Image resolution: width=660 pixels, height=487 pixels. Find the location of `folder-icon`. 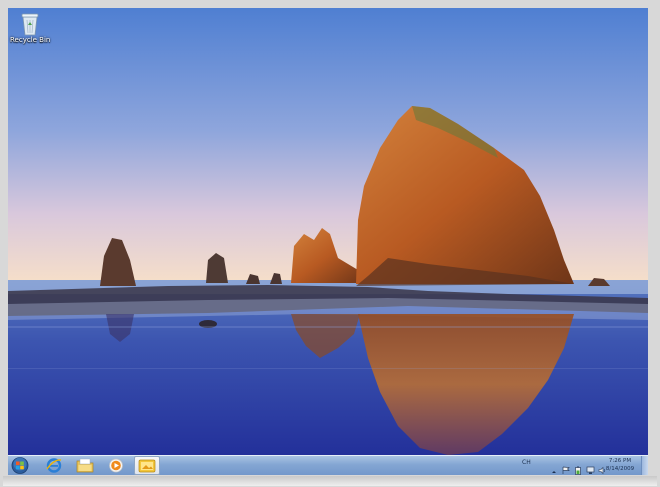

folder-icon is located at coordinates (85, 465).